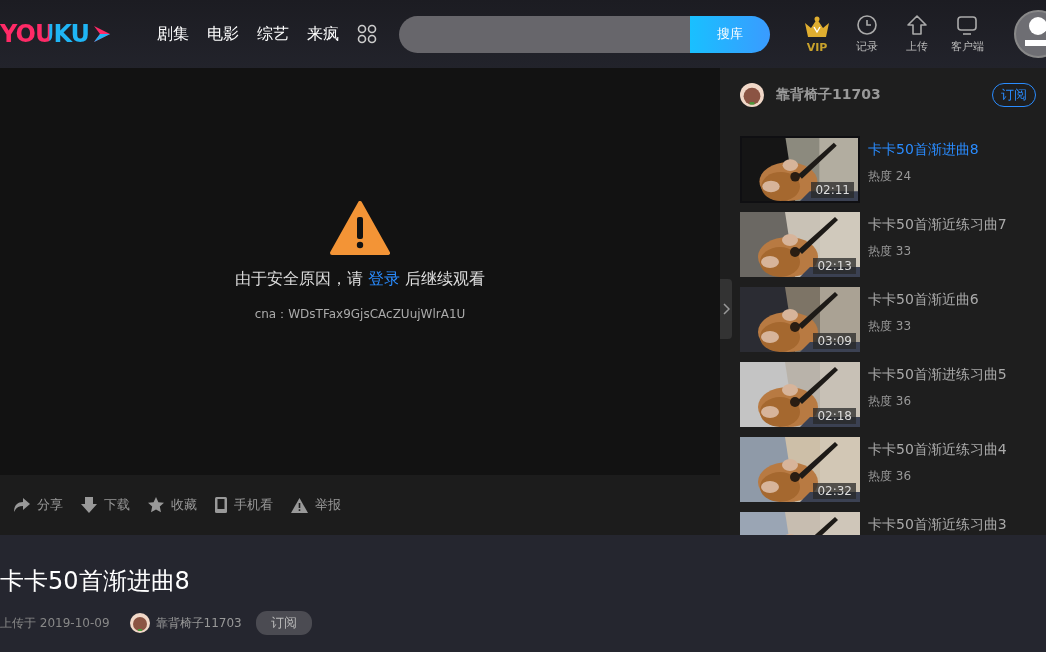  Describe the element at coordinates (316, 505) in the screenshot. I see `toolbar-action: 举报` at that location.